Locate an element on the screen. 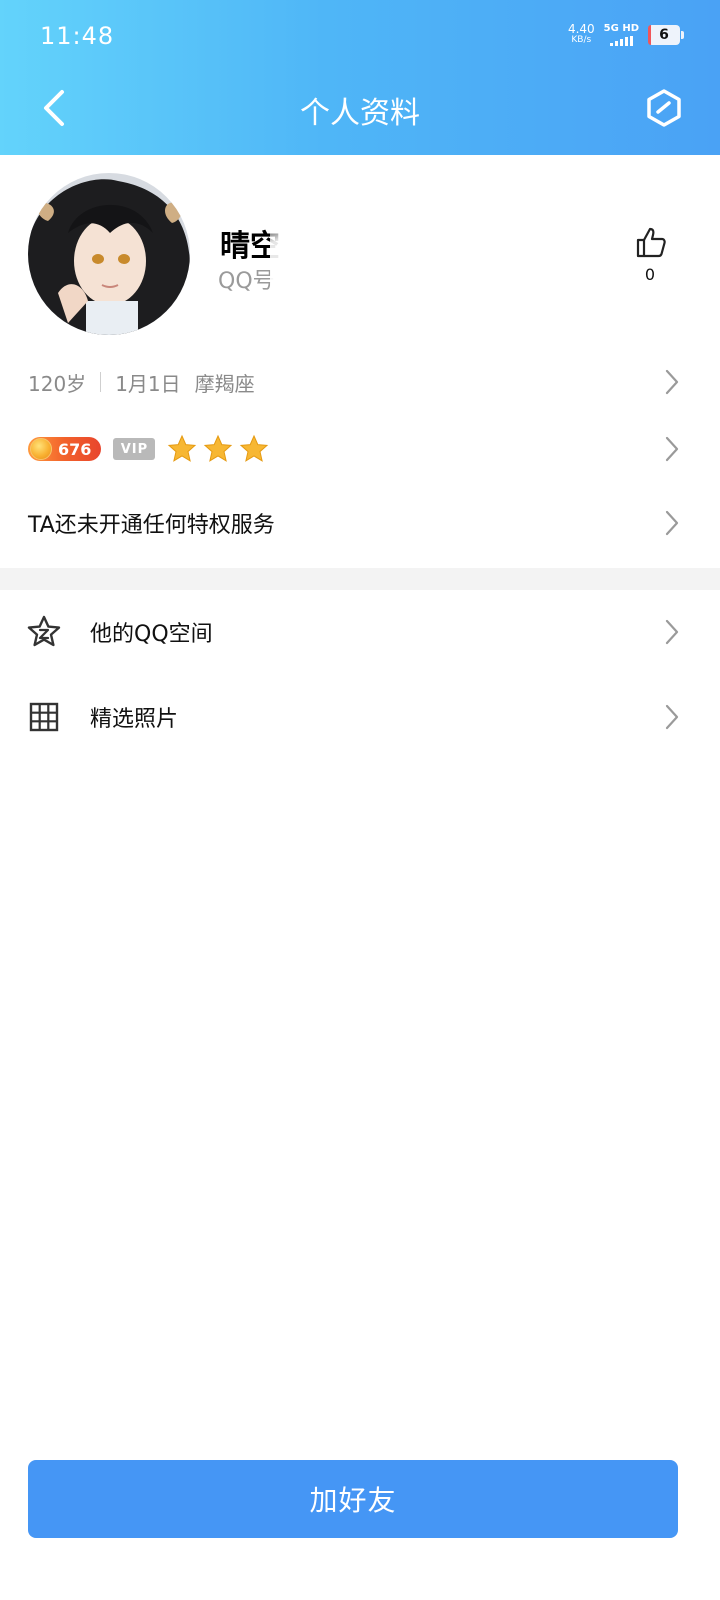 This screenshot has width=720, height=1600. level-badge: 676 is located at coordinates (65, 449).